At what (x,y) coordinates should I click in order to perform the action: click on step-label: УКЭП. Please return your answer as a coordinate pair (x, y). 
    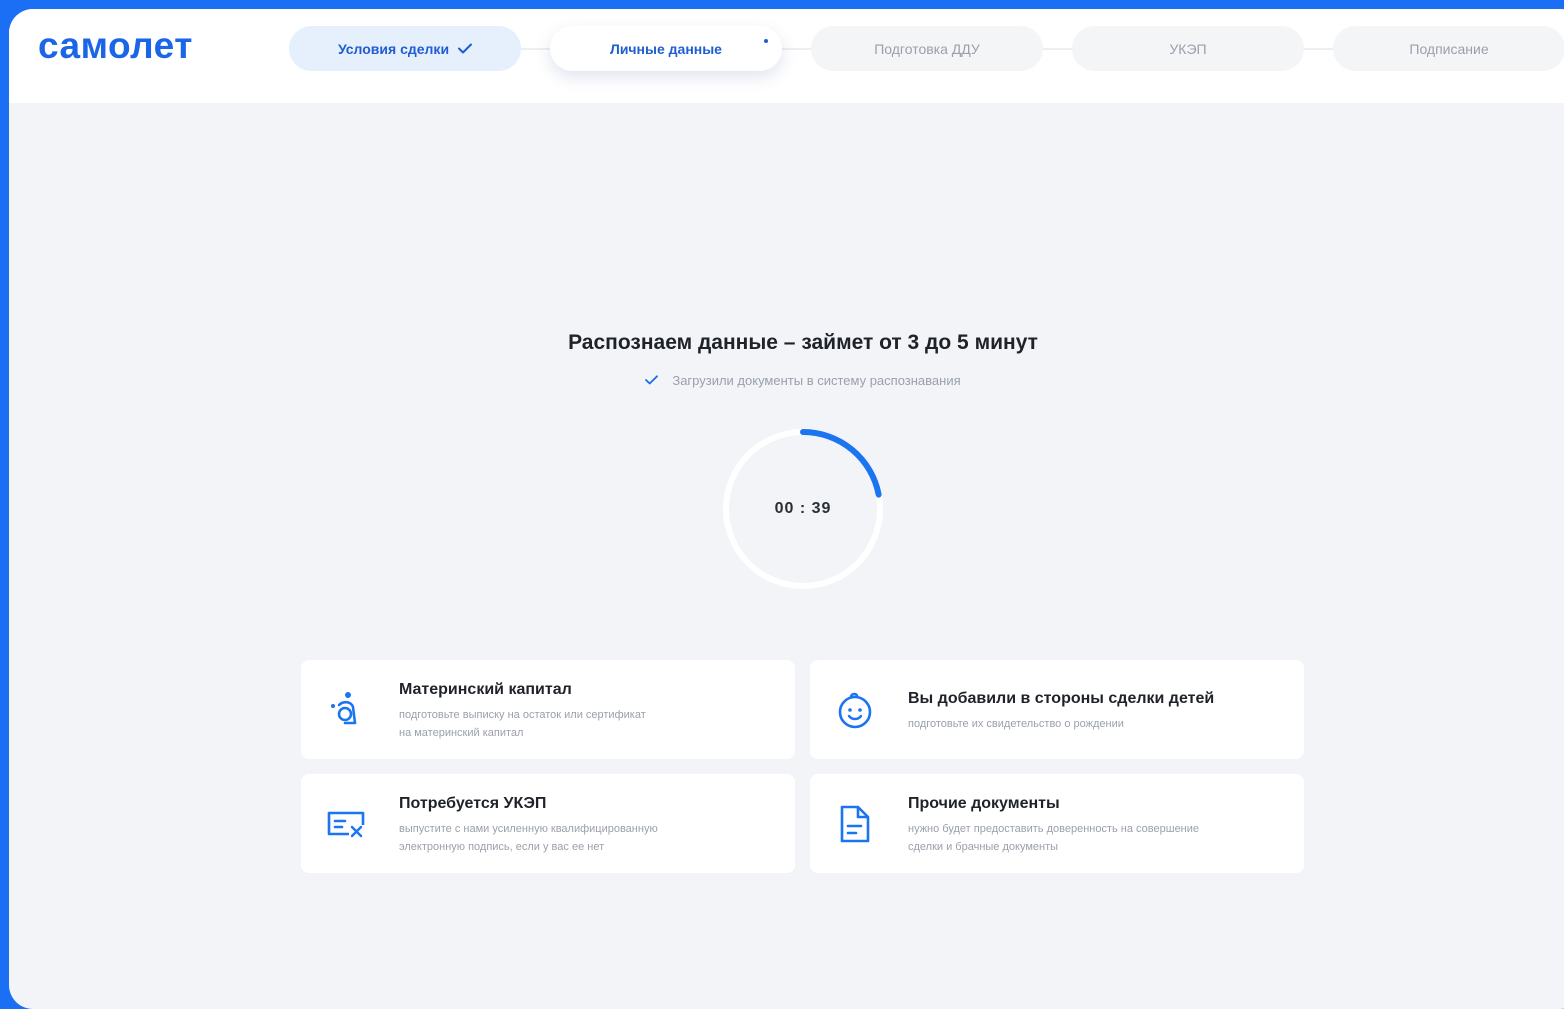
    Looking at the image, I should click on (1188, 48).